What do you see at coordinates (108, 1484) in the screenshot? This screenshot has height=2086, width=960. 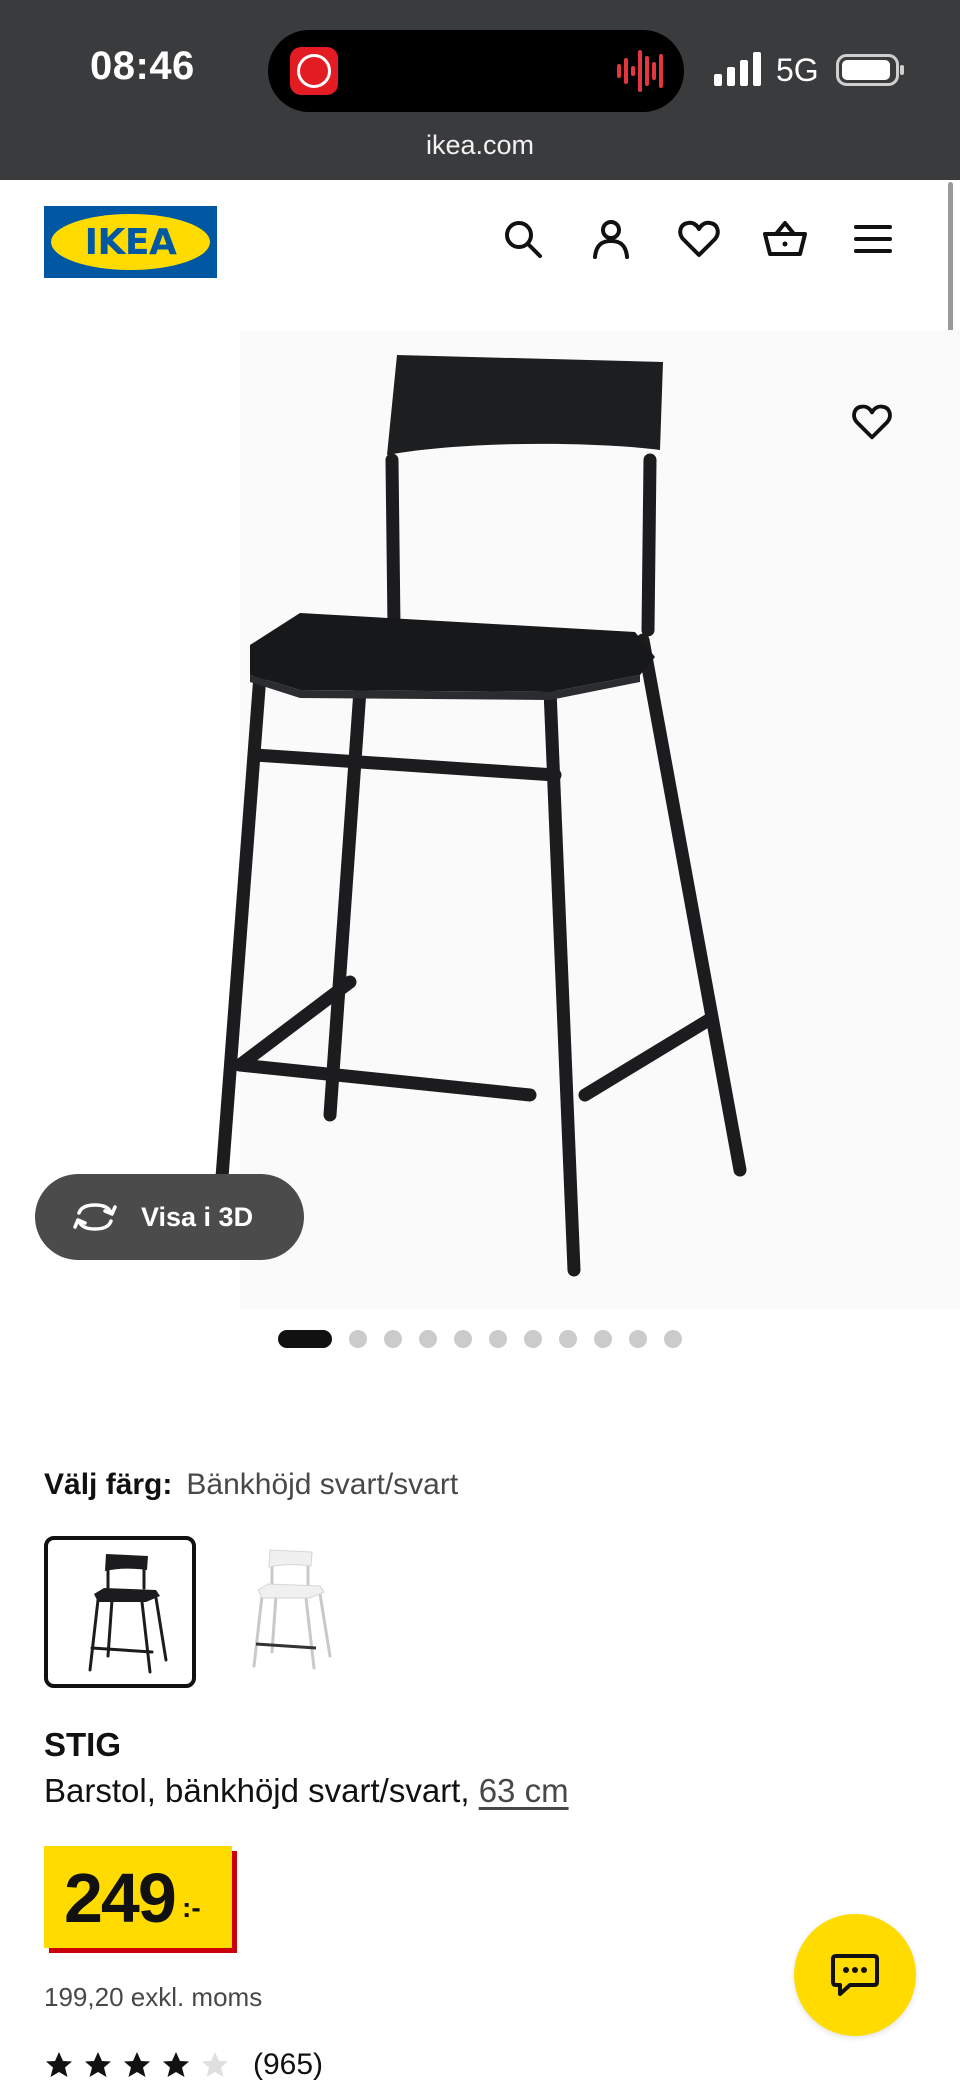 I see `color-label: Välj färg:` at bounding box center [108, 1484].